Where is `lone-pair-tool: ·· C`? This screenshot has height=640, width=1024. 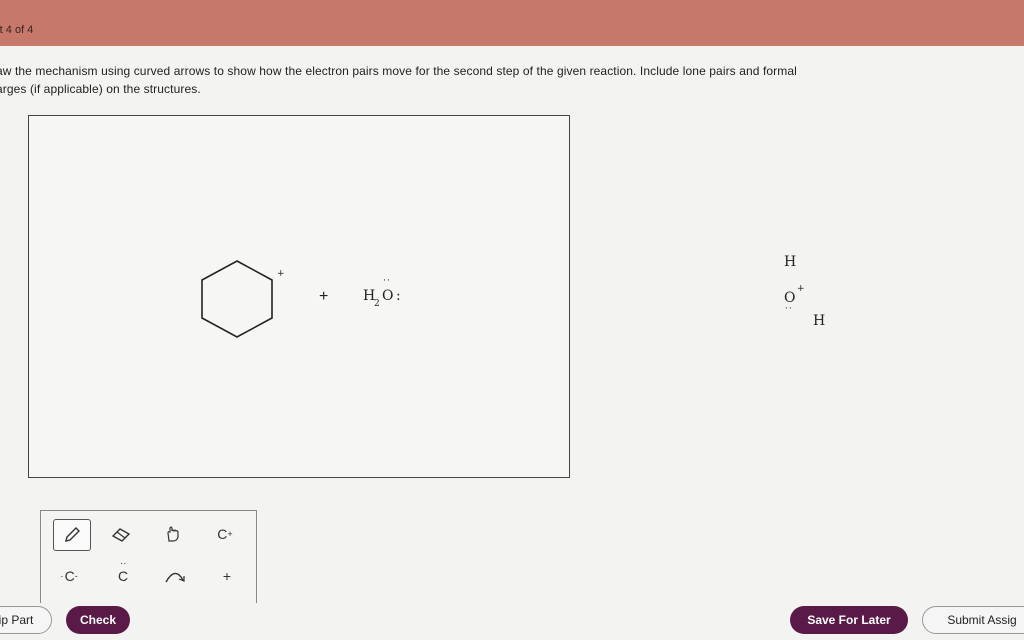
lone-pair-tool: ·· C is located at coordinates (123, 574).